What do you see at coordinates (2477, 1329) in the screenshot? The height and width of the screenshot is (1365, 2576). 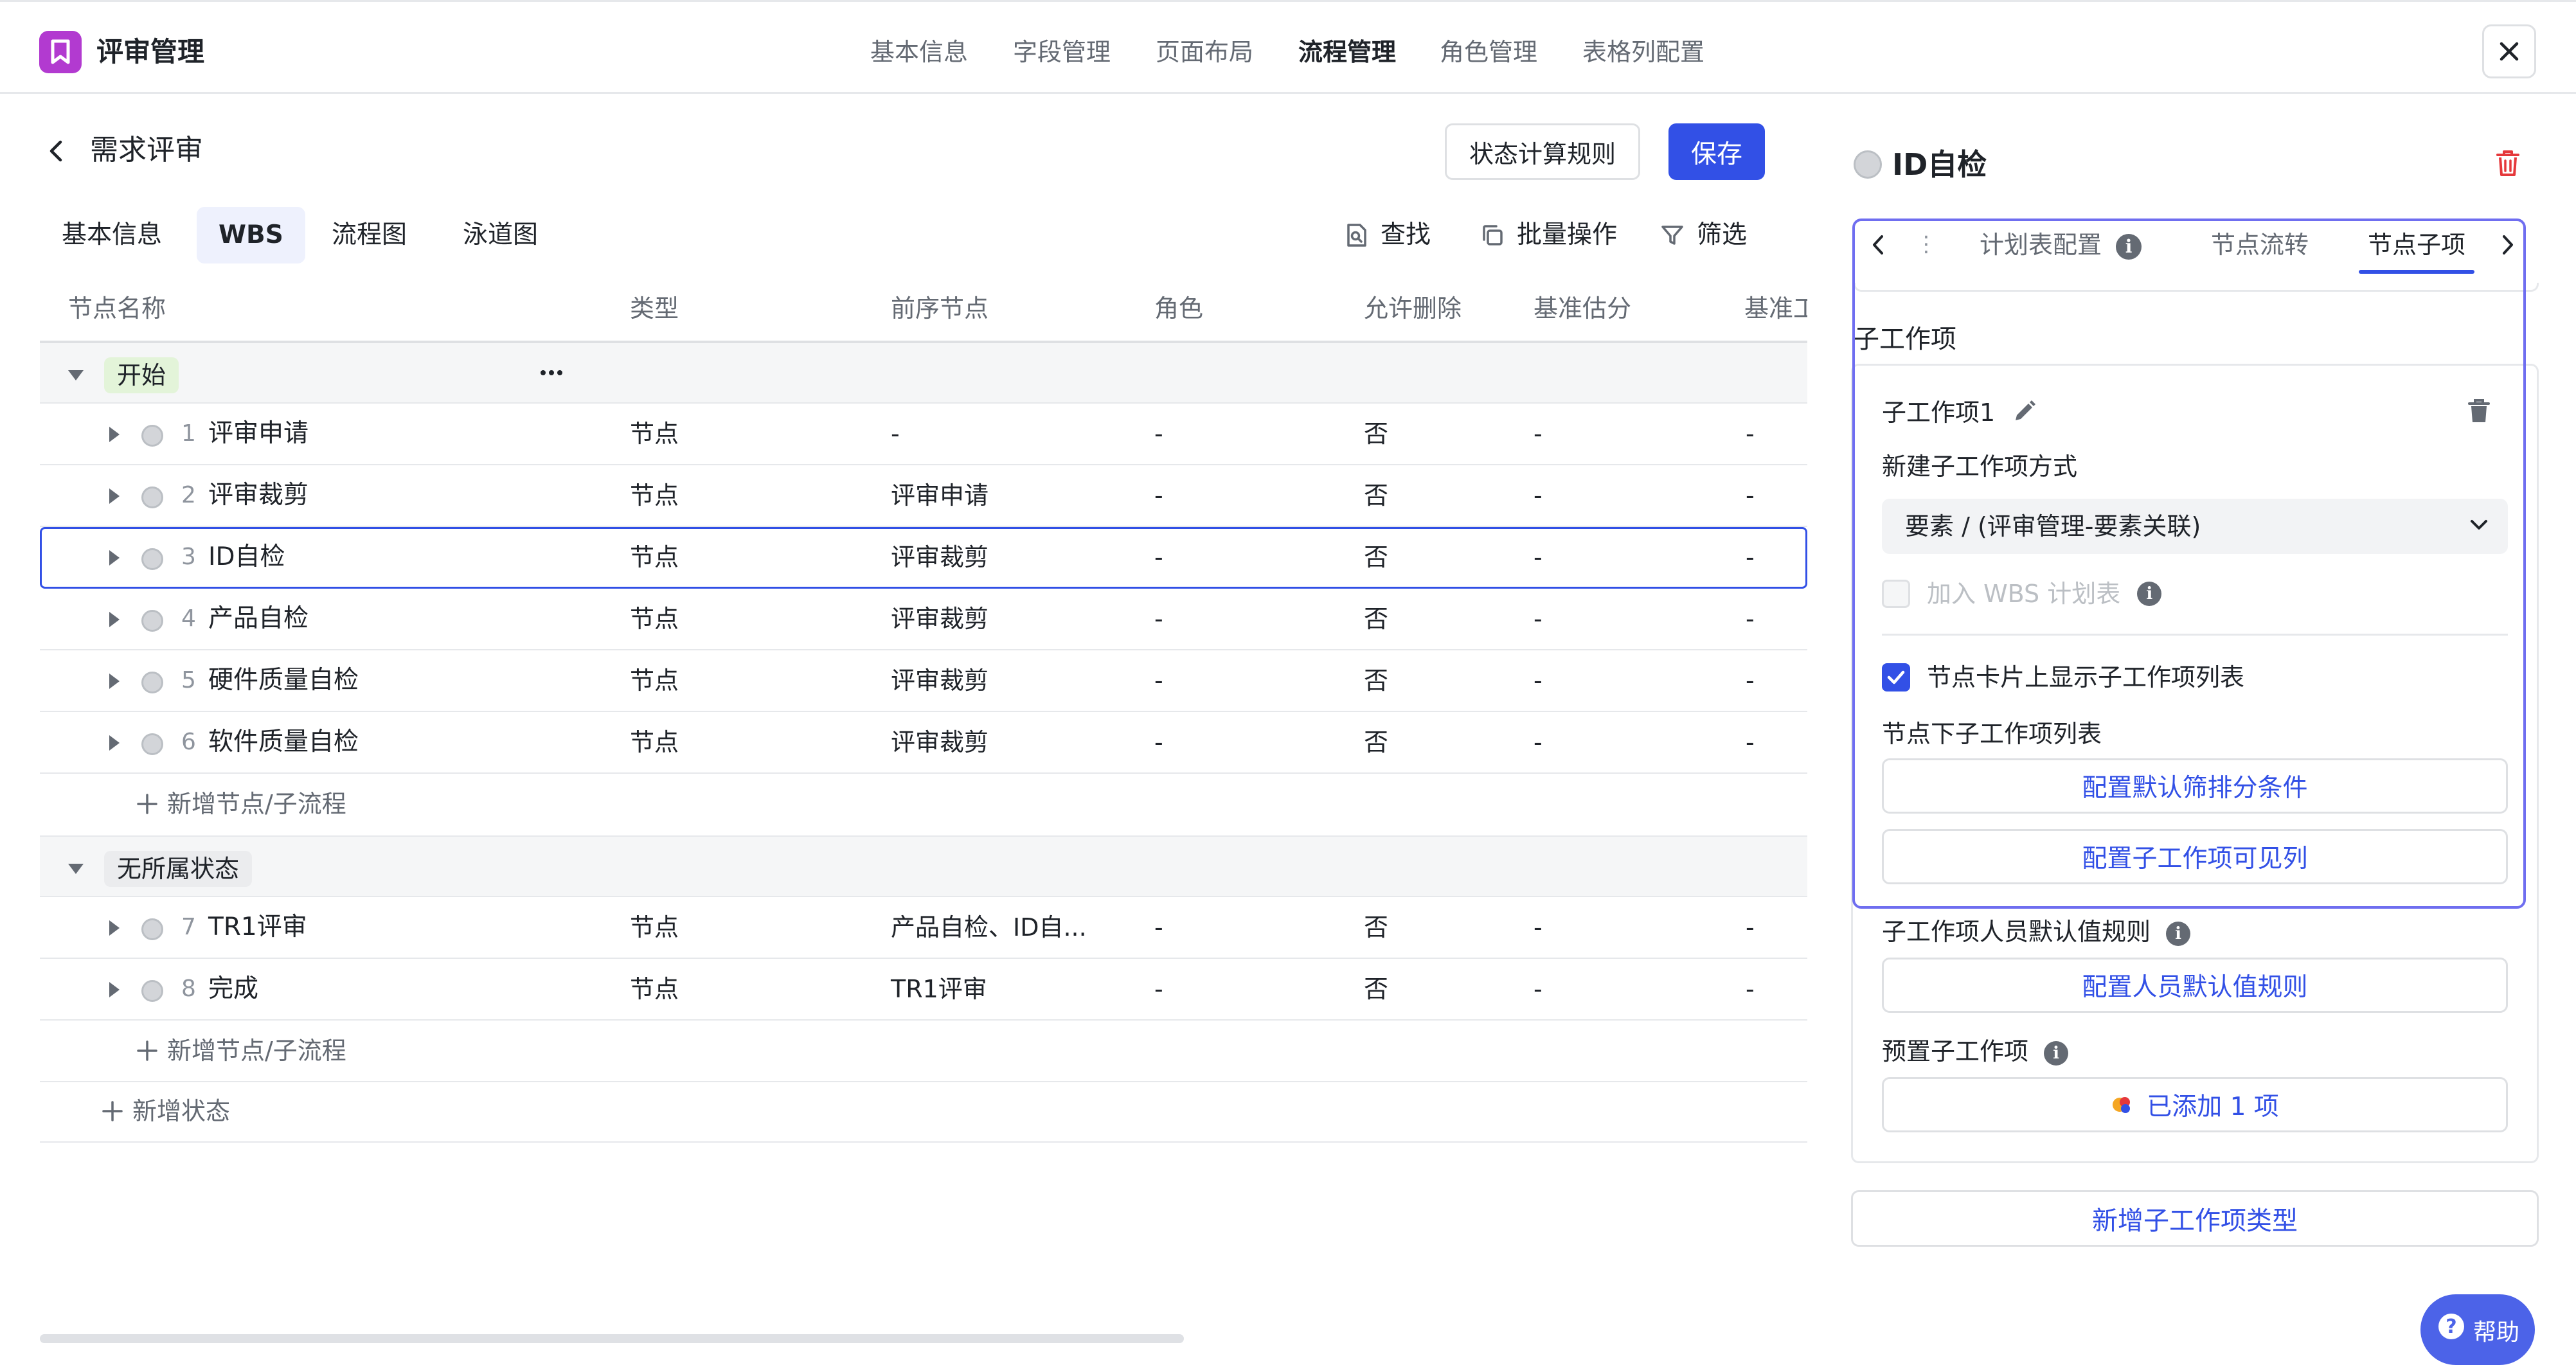 I see `help-button: ? 帮助` at bounding box center [2477, 1329].